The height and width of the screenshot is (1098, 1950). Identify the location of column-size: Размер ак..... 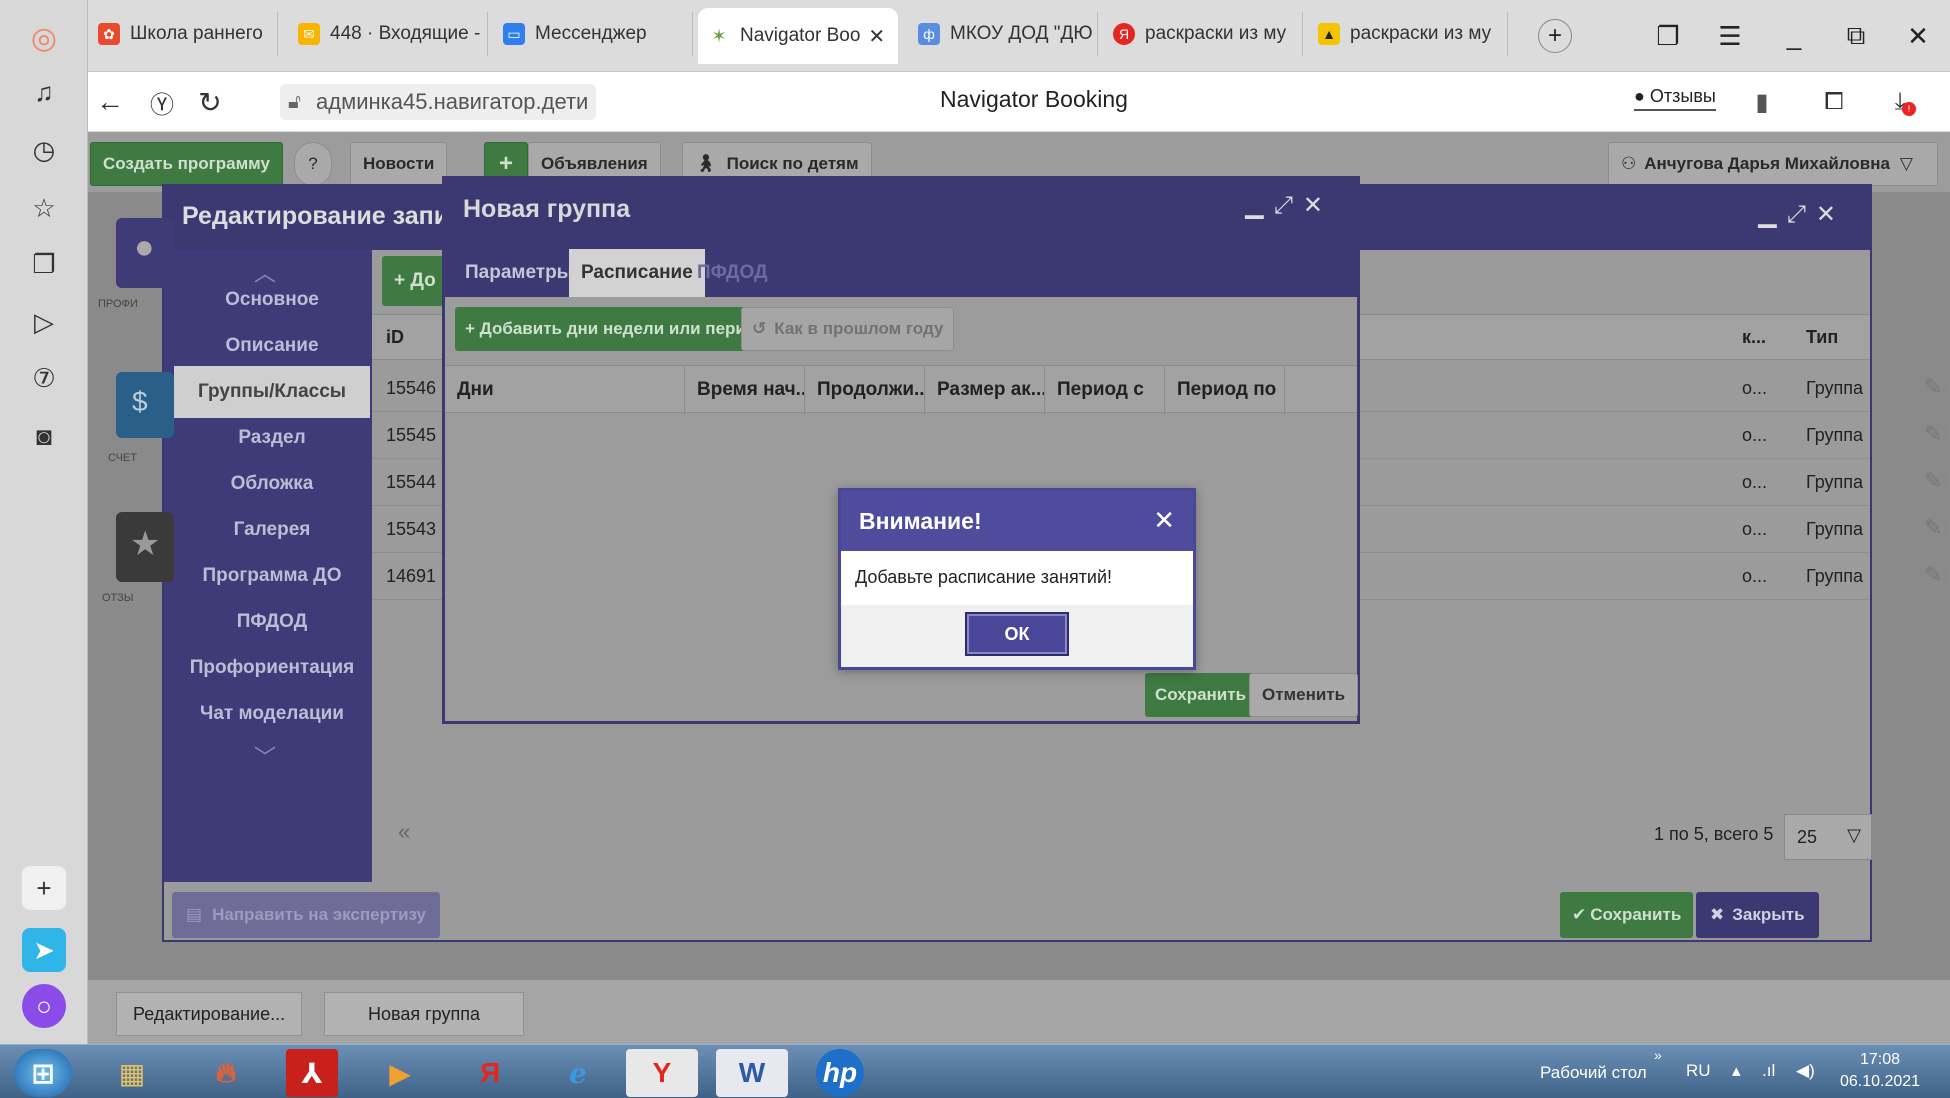
(985, 390).